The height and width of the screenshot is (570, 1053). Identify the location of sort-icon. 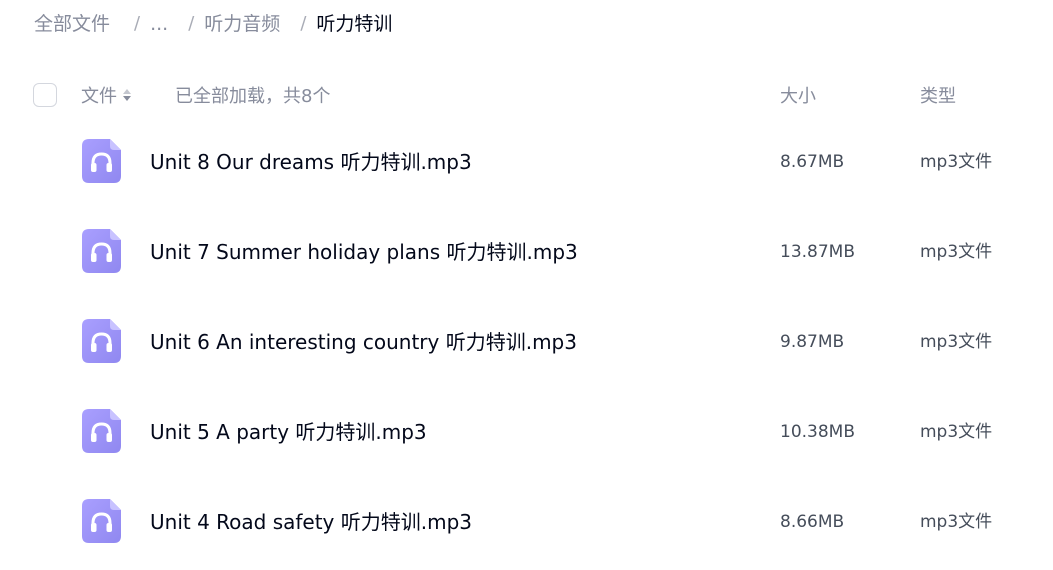
(127, 95).